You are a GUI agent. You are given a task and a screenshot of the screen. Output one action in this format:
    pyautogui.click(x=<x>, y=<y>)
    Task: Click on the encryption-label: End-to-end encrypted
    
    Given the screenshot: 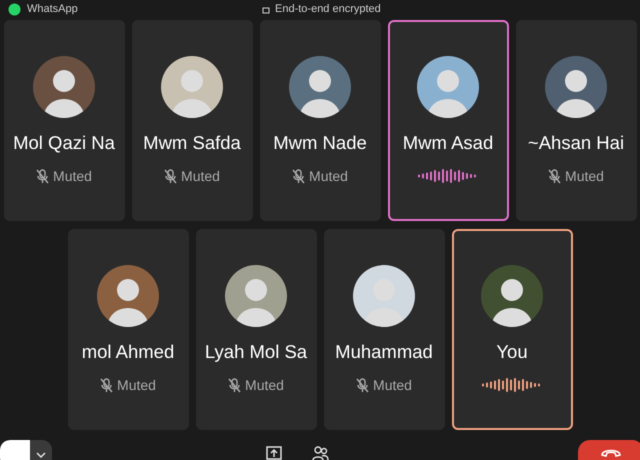 What is the action you would take?
    pyautogui.click(x=328, y=9)
    